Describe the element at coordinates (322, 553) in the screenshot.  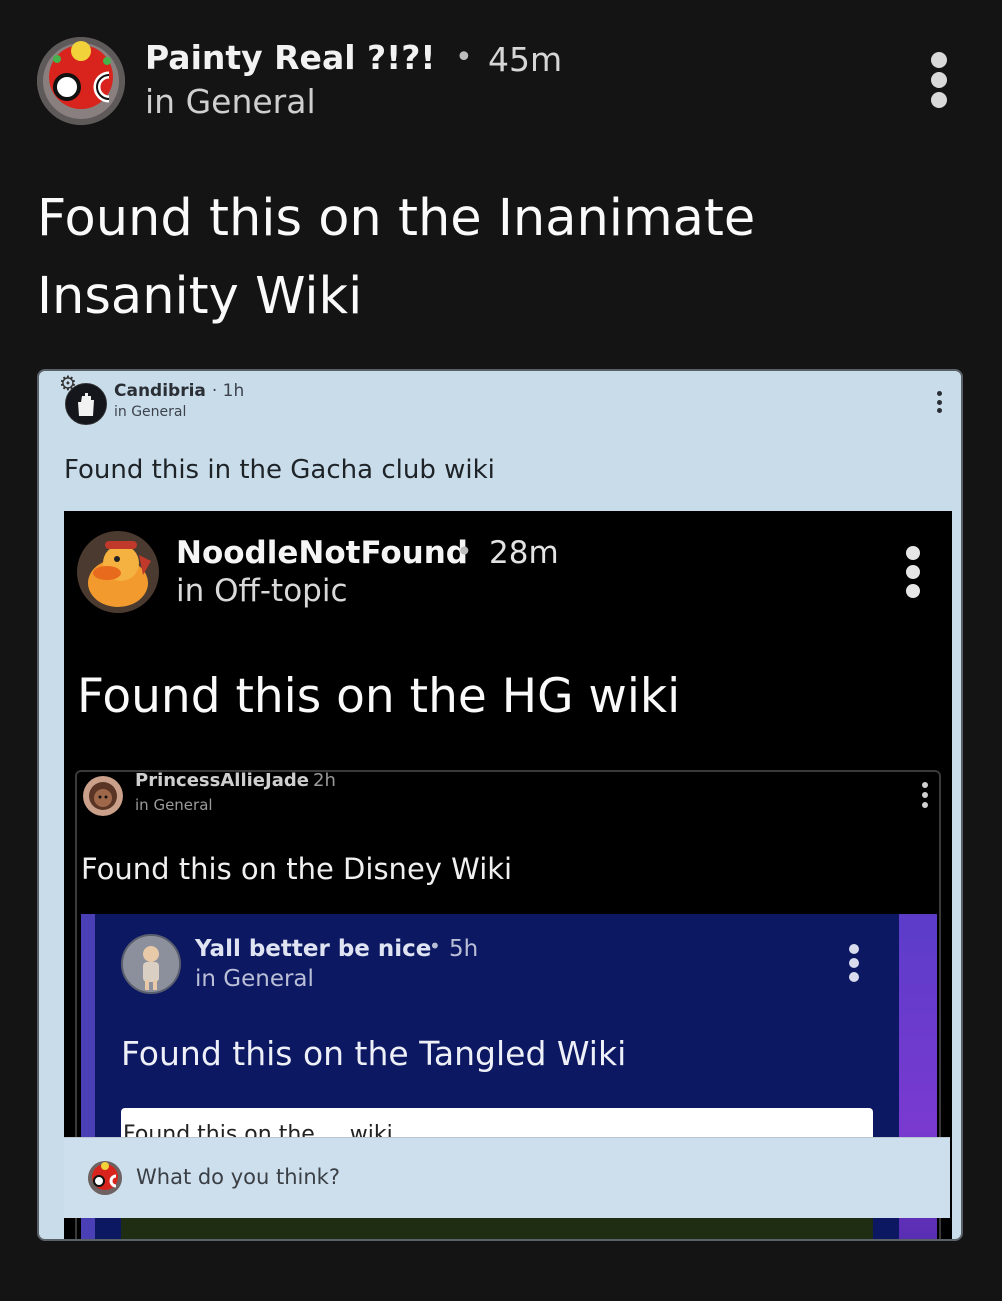
I see `nested-author-name: NoodleNotFound` at that location.